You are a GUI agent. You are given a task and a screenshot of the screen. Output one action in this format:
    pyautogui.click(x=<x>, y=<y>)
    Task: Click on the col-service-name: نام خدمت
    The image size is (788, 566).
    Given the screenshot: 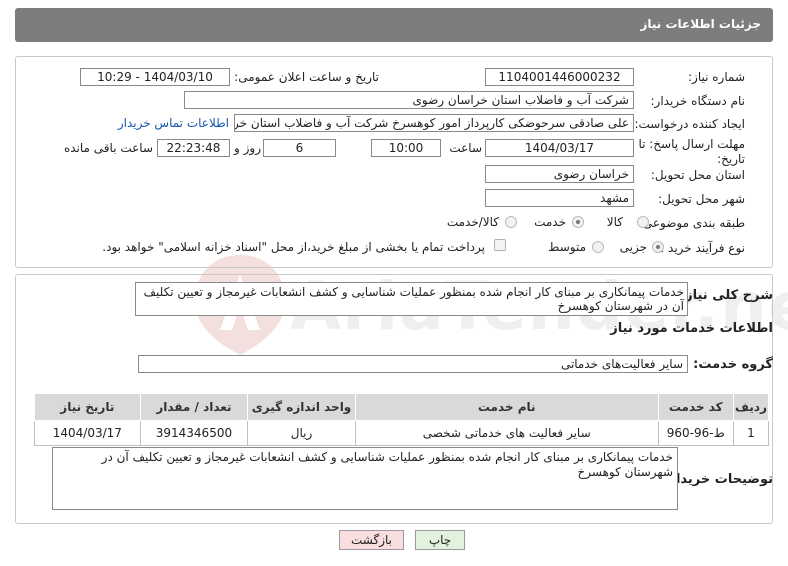 What is the action you would take?
    pyautogui.click(x=506, y=407)
    